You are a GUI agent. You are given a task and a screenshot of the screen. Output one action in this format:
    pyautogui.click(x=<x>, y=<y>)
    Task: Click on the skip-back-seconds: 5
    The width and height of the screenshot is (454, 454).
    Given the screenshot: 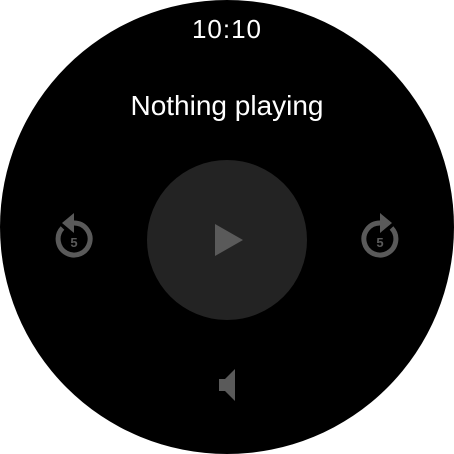 What is the action you would take?
    pyautogui.click(x=73, y=242)
    